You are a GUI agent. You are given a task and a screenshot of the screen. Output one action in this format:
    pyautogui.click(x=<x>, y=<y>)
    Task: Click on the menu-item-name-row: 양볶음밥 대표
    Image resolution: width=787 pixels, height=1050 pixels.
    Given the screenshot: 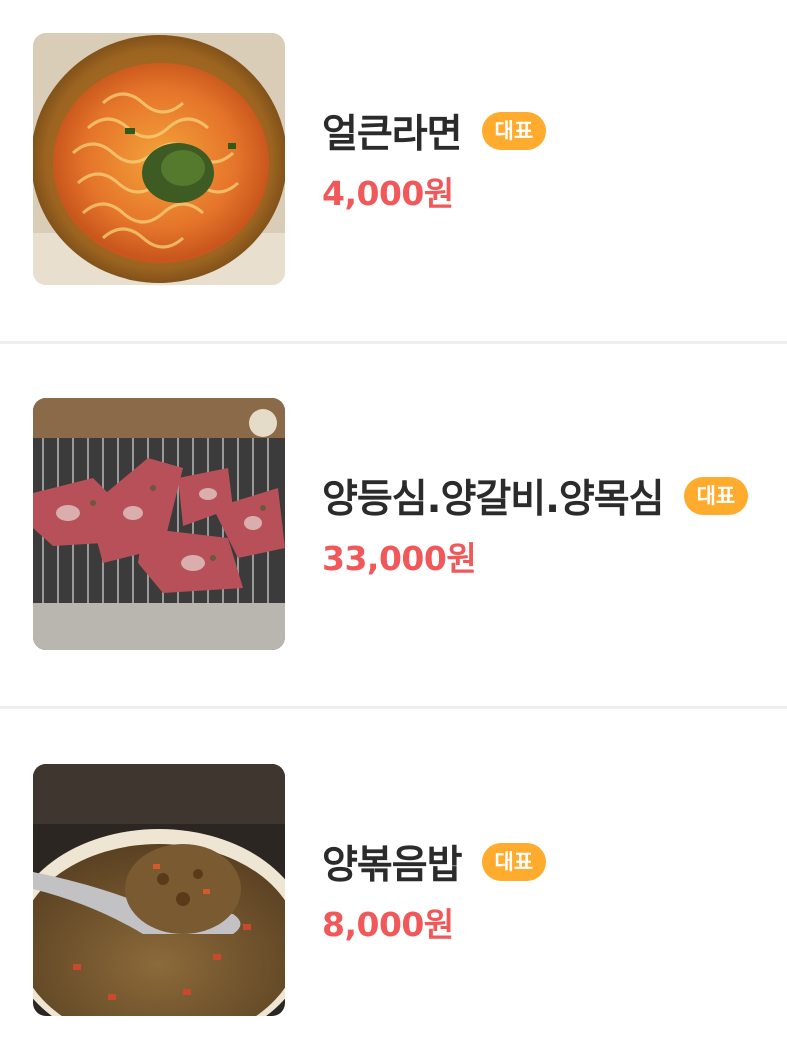 What is the action you would take?
    pyautogui.click(x=434, y=862)
    